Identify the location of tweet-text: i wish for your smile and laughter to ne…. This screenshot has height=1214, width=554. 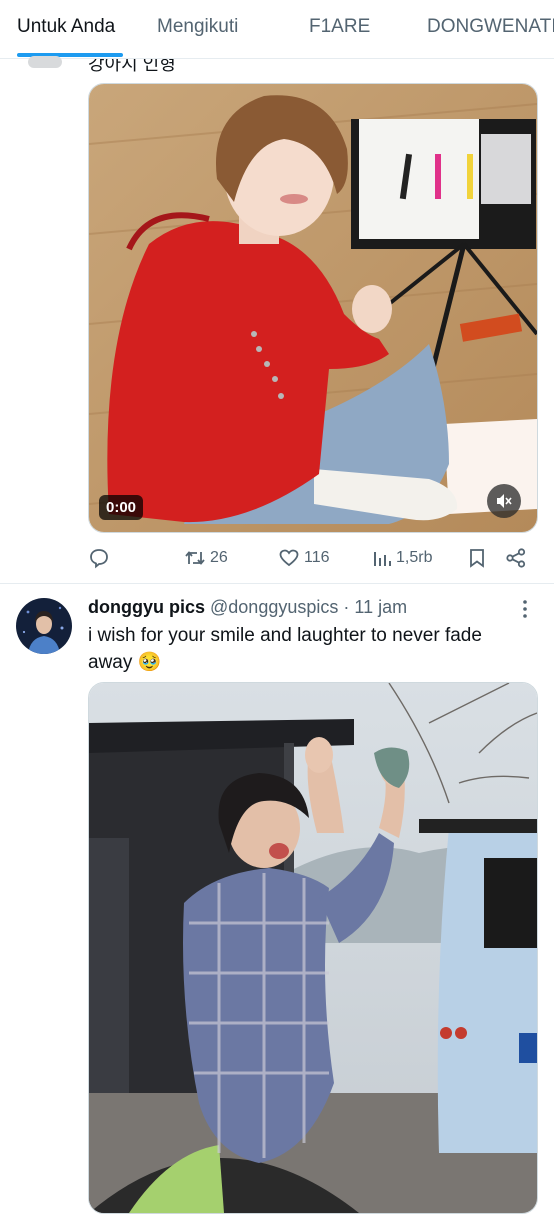
(285, 649).